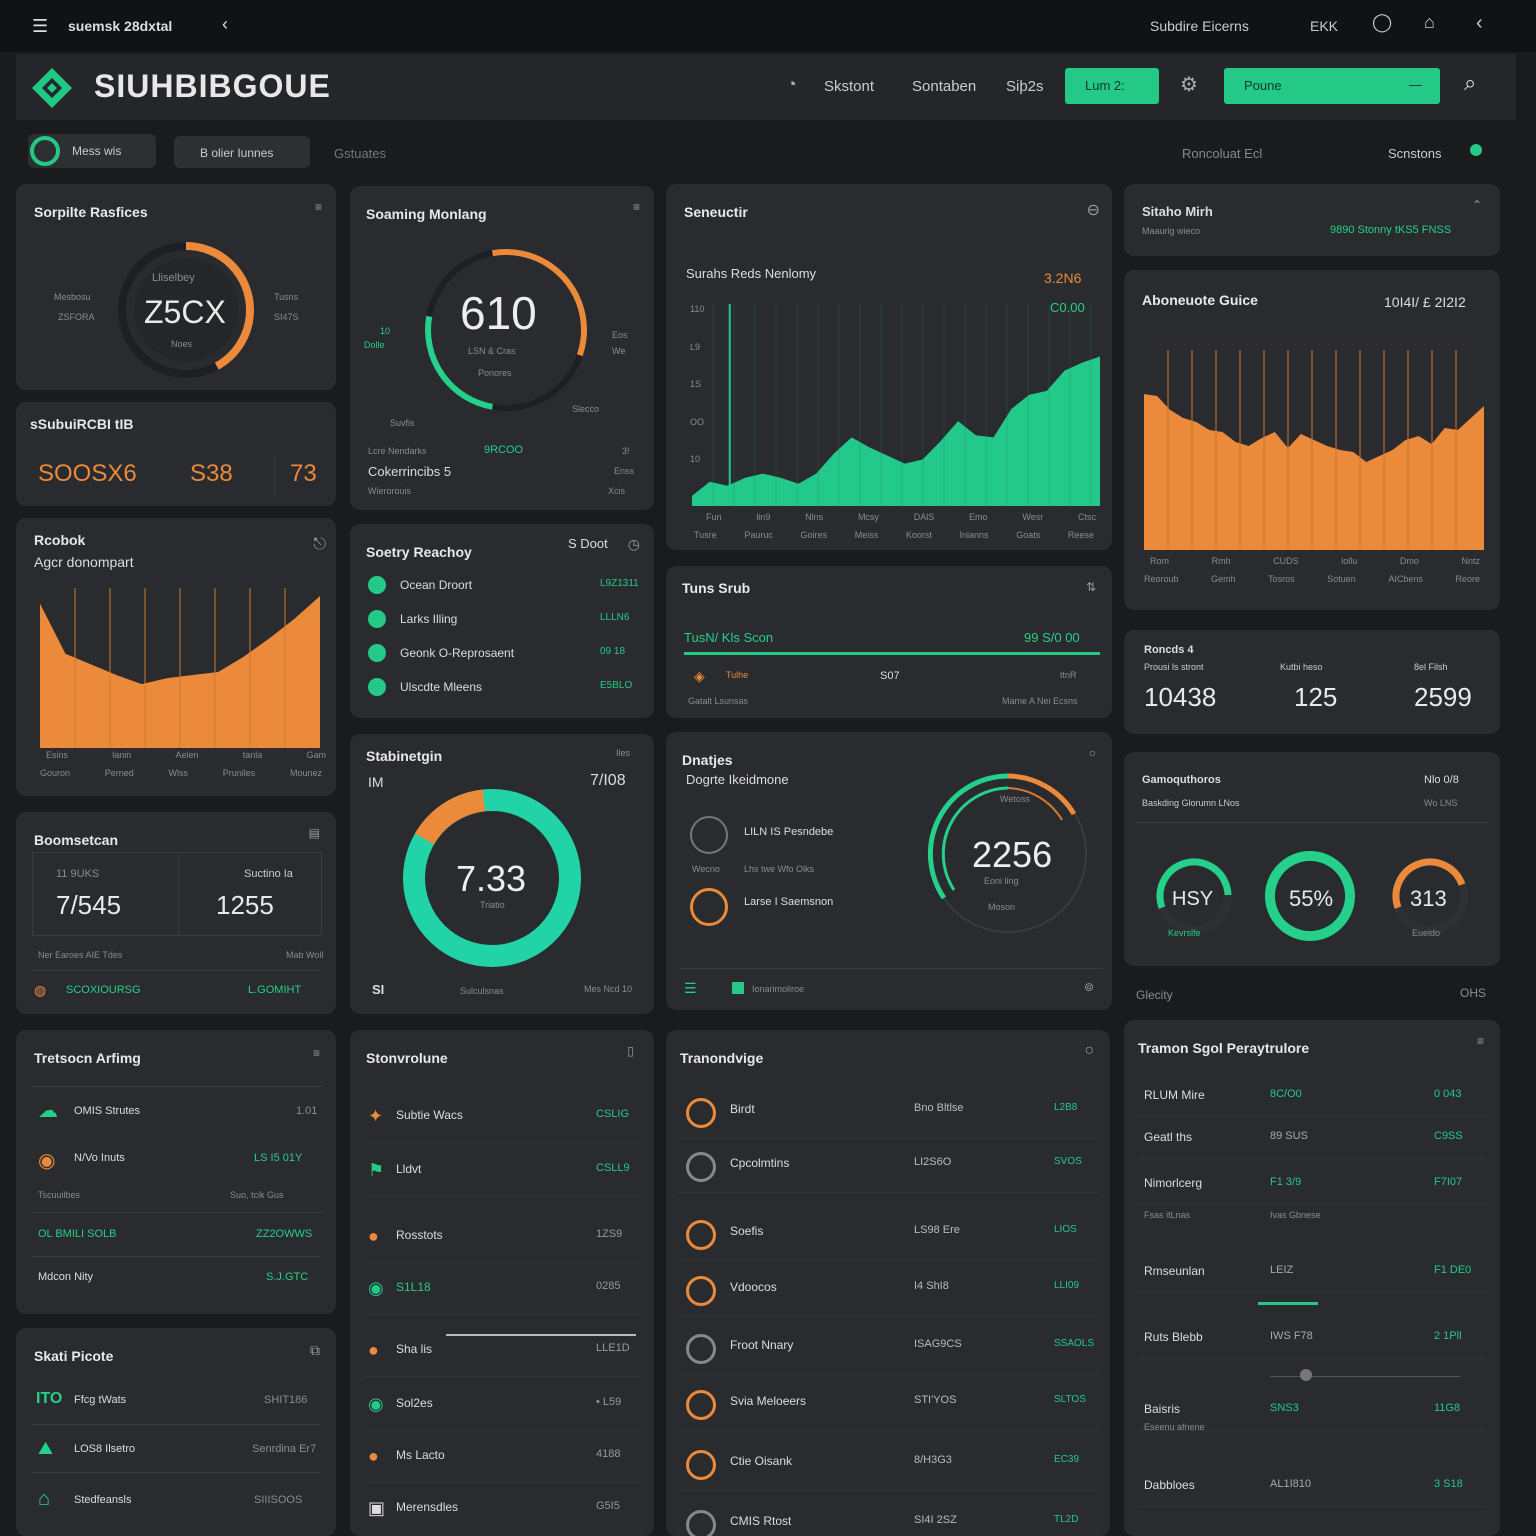 The image size is (1536, 1536). I want to click on cta-wide-button: Poune —, so click(1332, 86).